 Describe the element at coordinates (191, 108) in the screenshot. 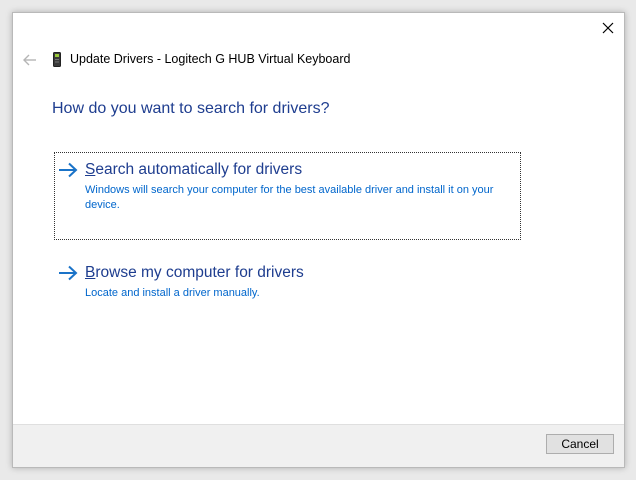

I see `page-heading: How do you want to search for drivers?` at that location.